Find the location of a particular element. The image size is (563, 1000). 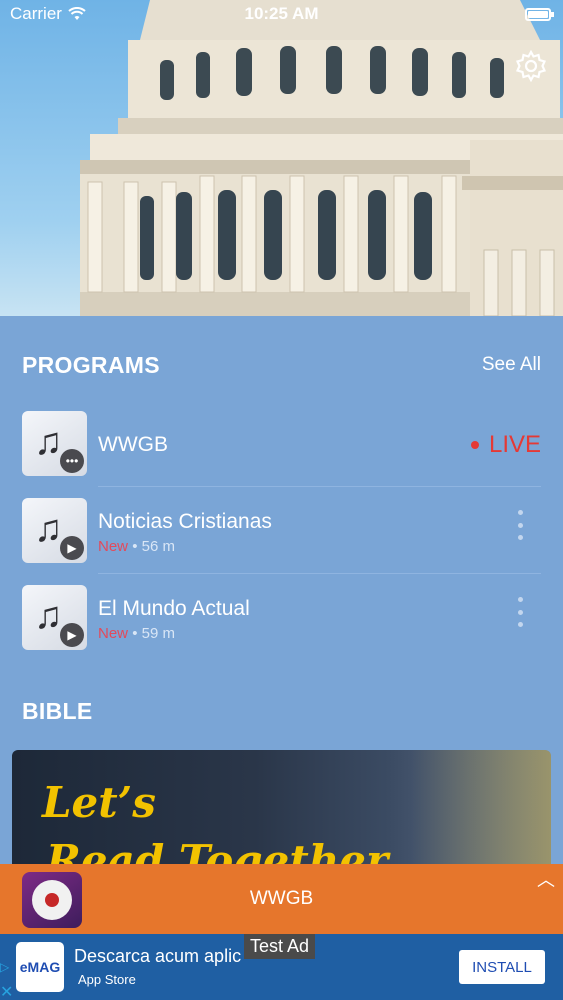

settings-button is located at coordinates (531, 66).